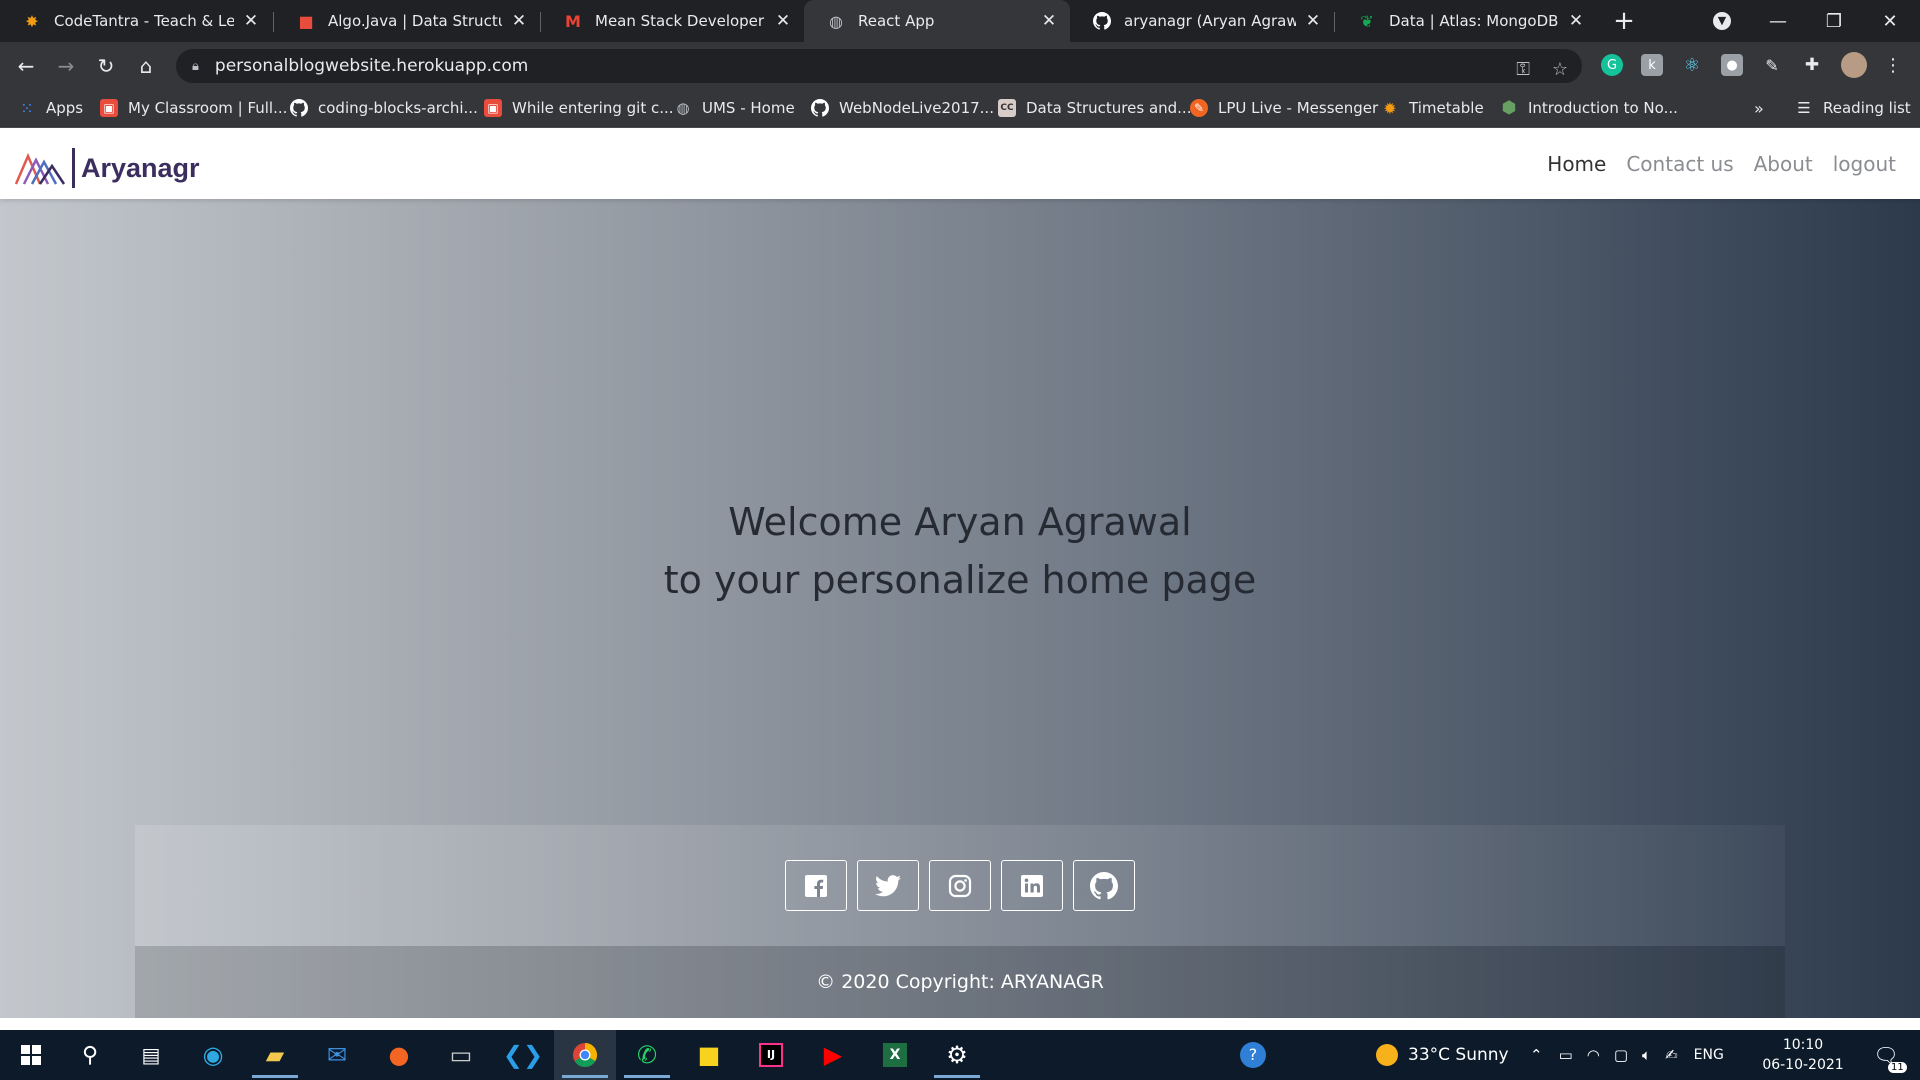  Describe the element at coordinates (960, 580) in the screenshot. I see `hero-subtitle: to your personalize home page` at that location.